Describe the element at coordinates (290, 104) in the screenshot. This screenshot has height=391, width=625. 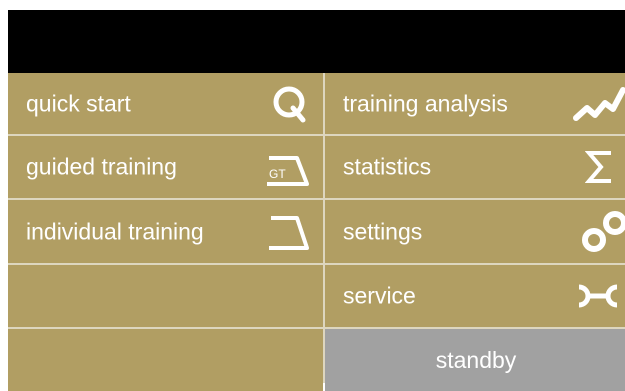
I see `quick-start-q-icon` at that location.